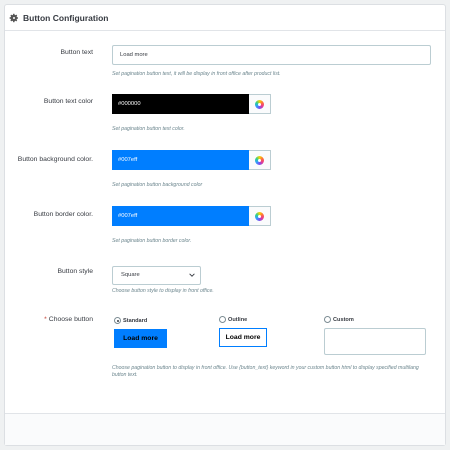 This screenshot has width=450, height=450. Describe the element at coordinates (243, 337) in the screenshot. I see `outline-button-preview: Load more` at that location.